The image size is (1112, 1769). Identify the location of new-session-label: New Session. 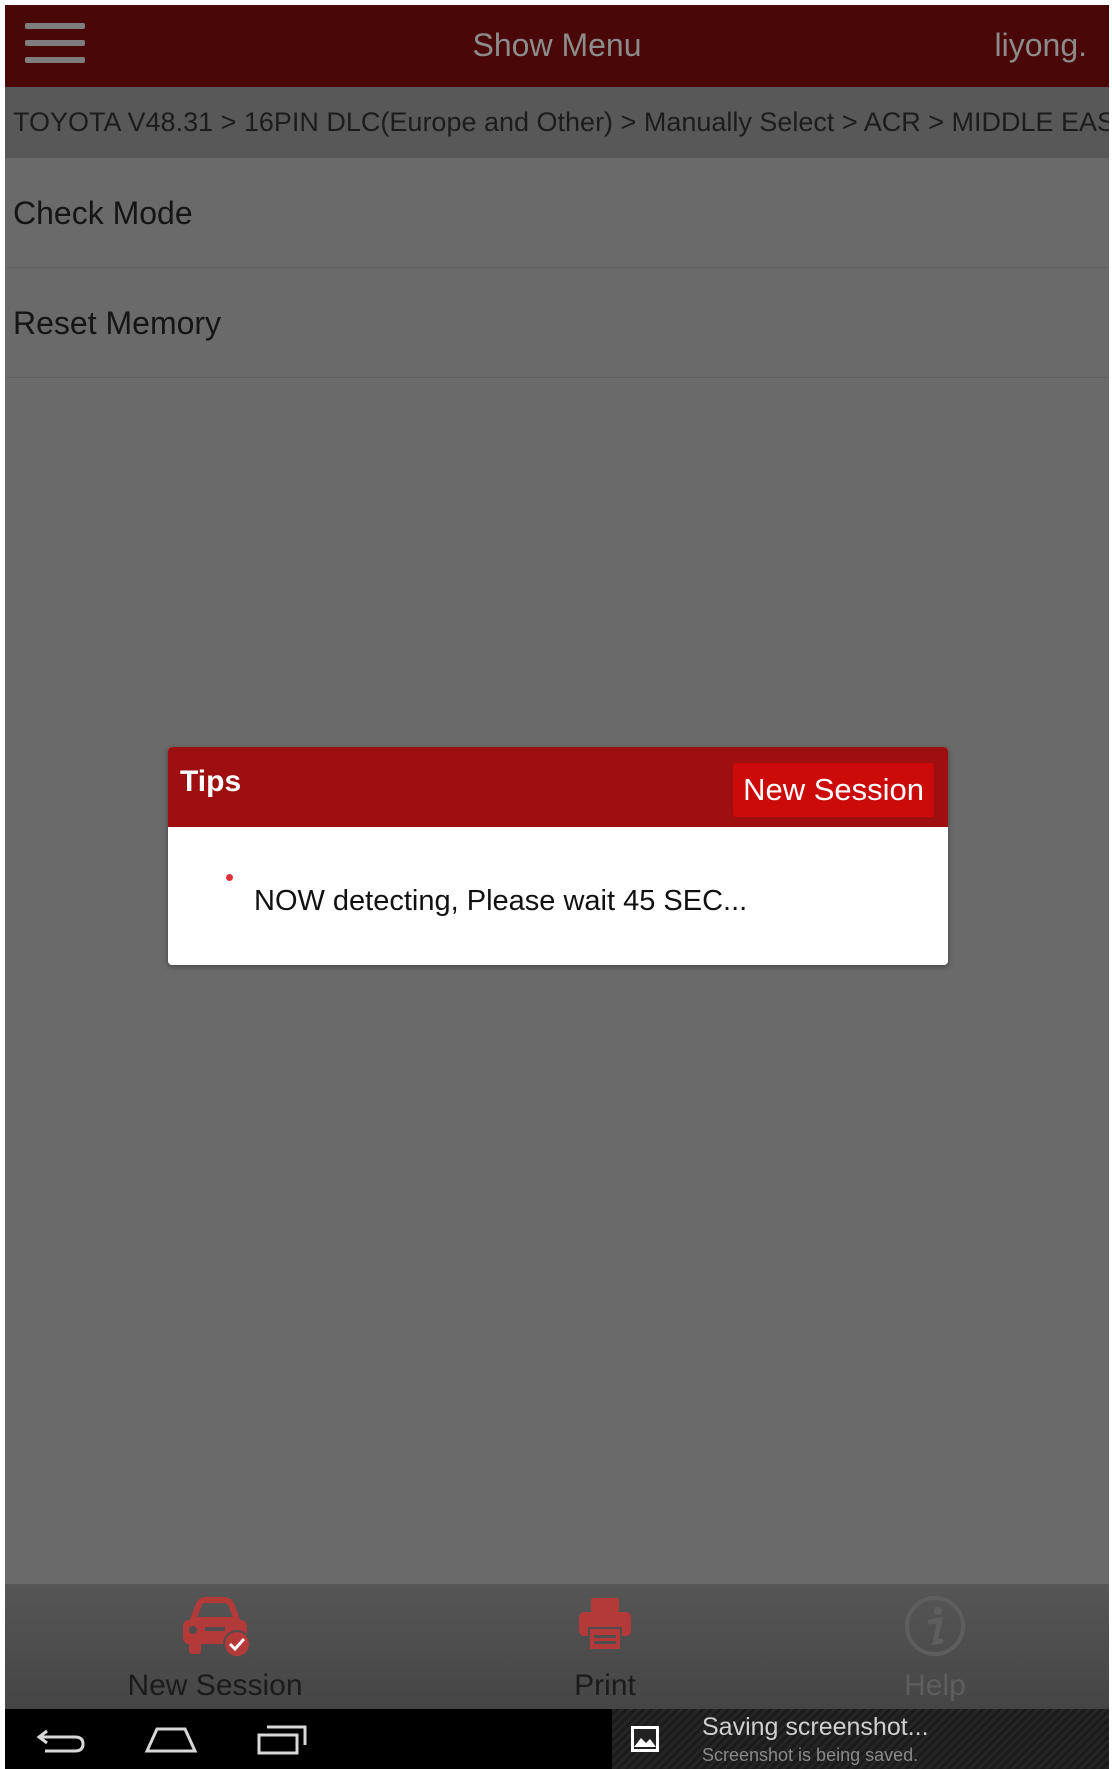
(215, 1685).